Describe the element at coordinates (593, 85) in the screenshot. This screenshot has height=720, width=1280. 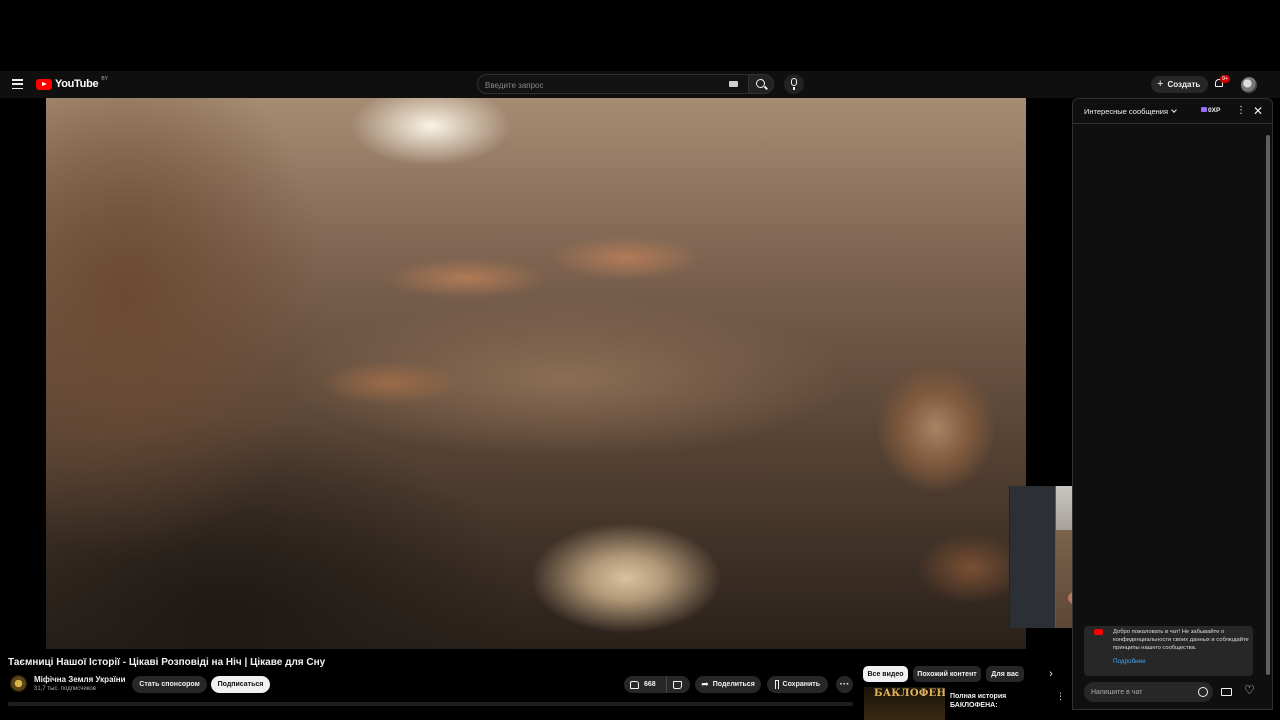
I see `search-input` at that location.